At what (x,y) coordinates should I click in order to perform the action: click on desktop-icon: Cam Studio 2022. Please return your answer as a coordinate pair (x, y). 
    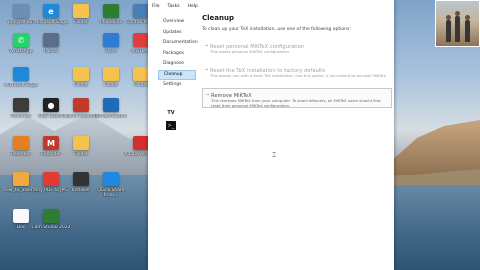
    Looking at the image, I should click on (51, 228).